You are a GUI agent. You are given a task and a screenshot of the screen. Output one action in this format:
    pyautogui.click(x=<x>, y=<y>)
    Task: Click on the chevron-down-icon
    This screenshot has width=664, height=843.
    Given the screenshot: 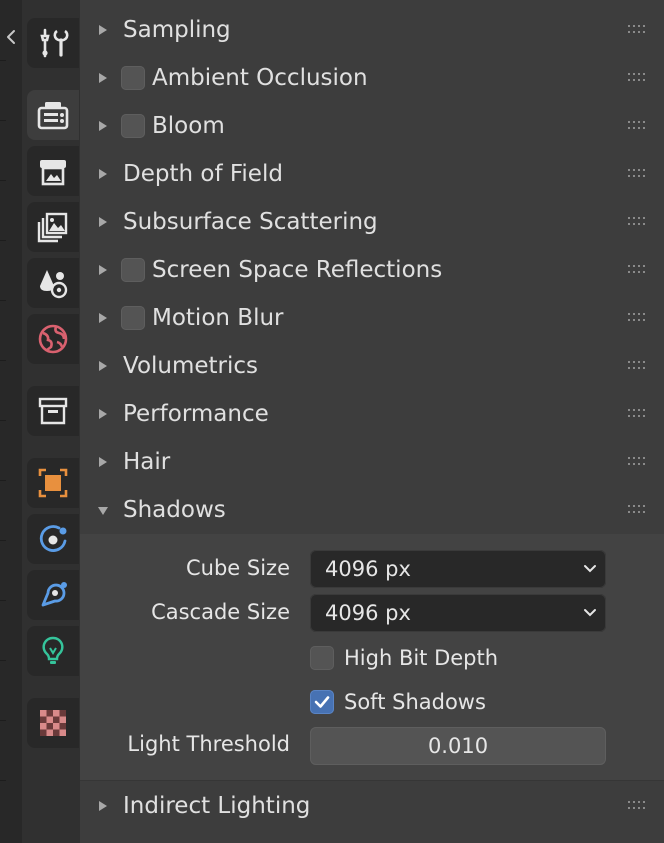 What is the action you would take?
    pyautogui.click(x=590, y=613)
    